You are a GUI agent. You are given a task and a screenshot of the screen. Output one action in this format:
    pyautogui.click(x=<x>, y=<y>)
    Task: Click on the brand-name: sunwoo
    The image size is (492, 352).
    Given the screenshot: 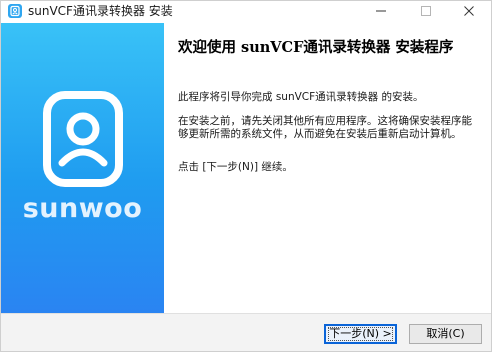 What is the action you would take?
    pyautogui.click(x=82, y=208)
    